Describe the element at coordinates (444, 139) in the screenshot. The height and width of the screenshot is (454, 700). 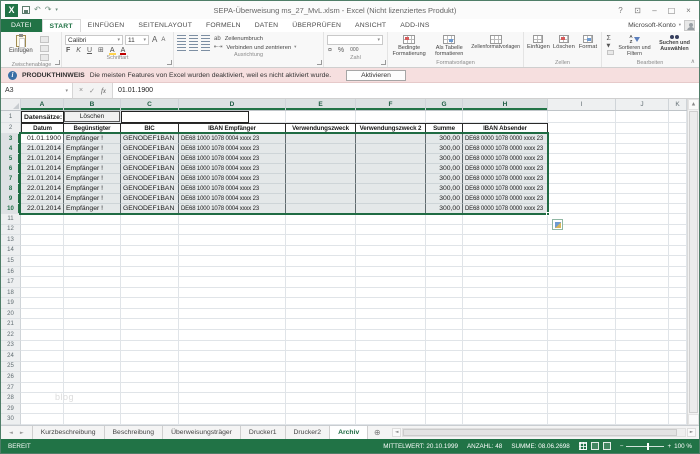
I see `cell-G3: 300,00` at that location.